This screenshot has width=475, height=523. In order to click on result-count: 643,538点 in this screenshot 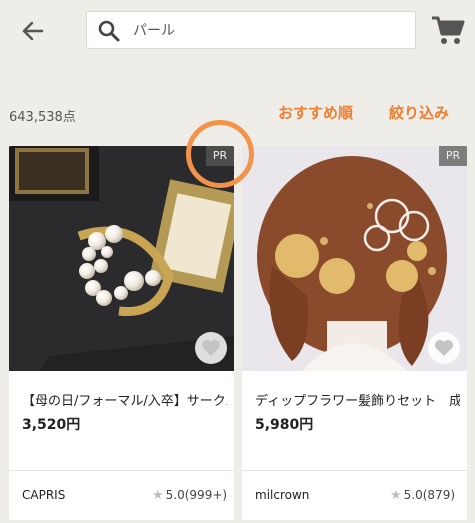, I will do `click(42, 117)`.